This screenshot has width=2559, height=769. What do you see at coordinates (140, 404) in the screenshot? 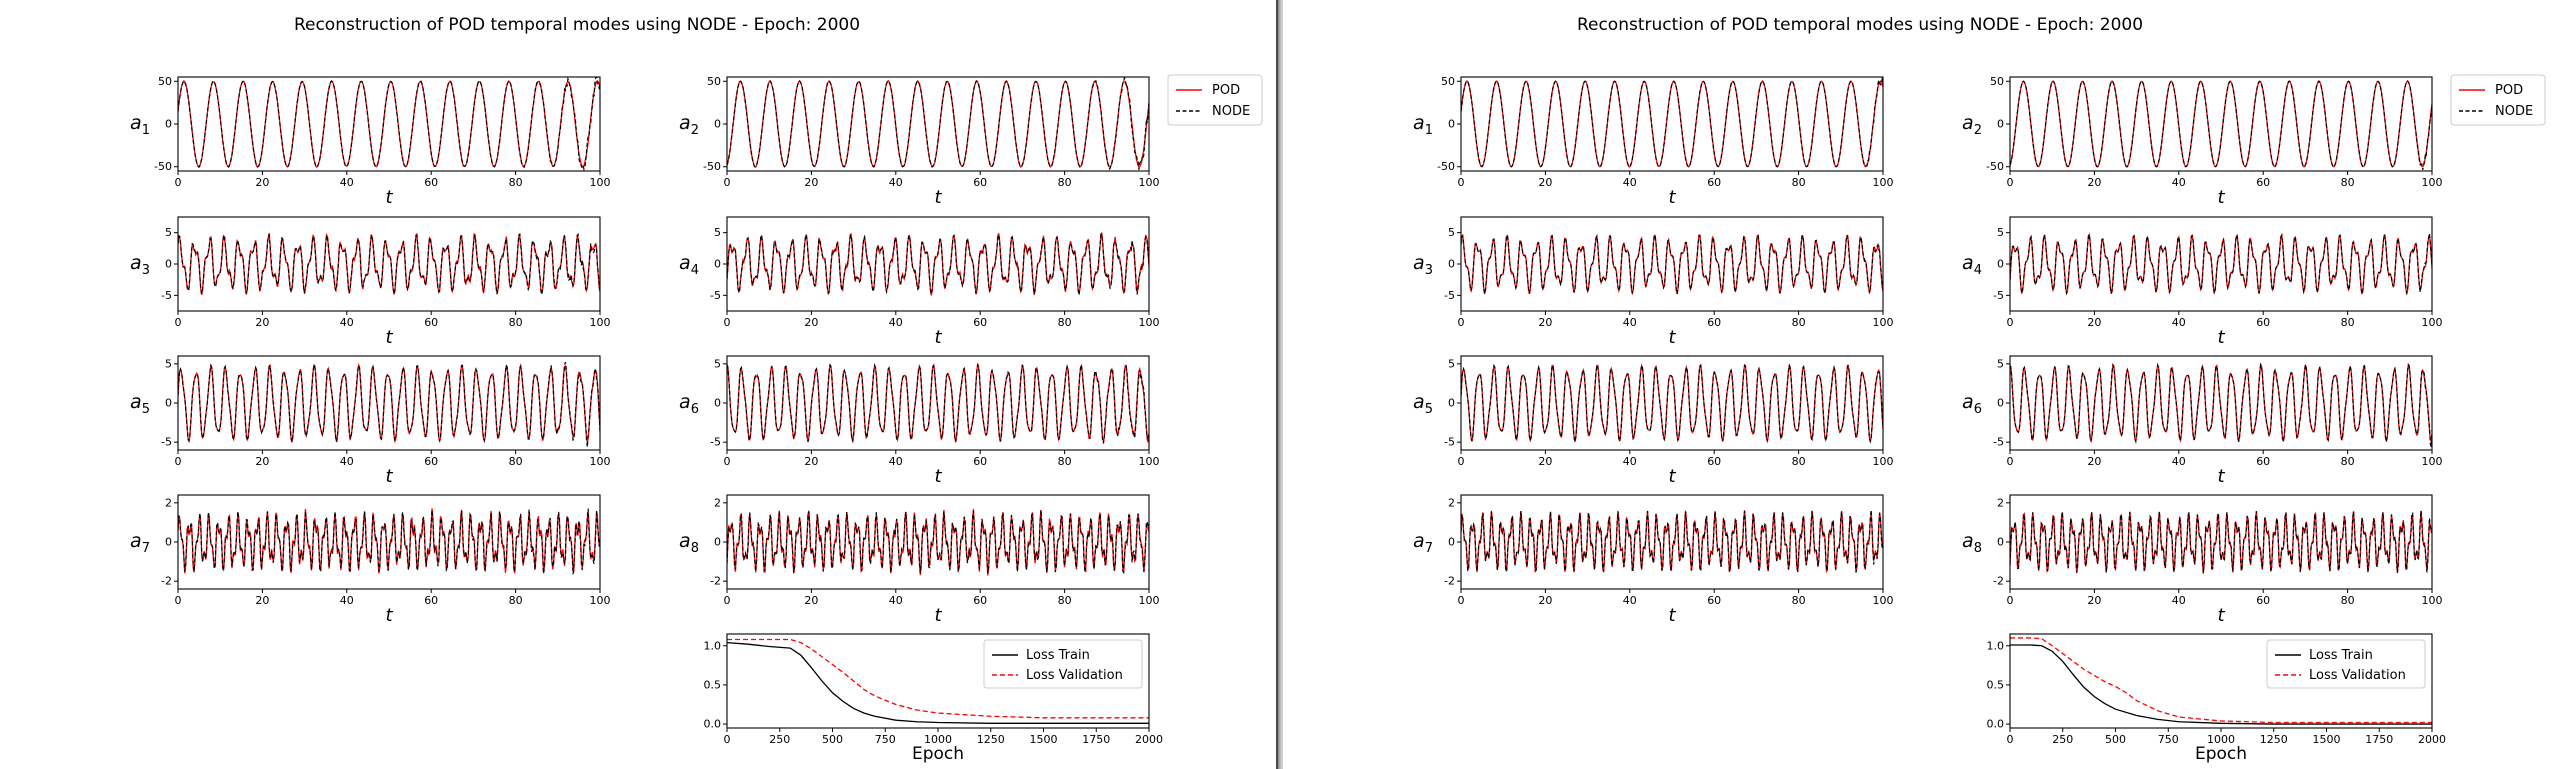
I see `y-axis-label: a5` at bounding box center [140, 404].